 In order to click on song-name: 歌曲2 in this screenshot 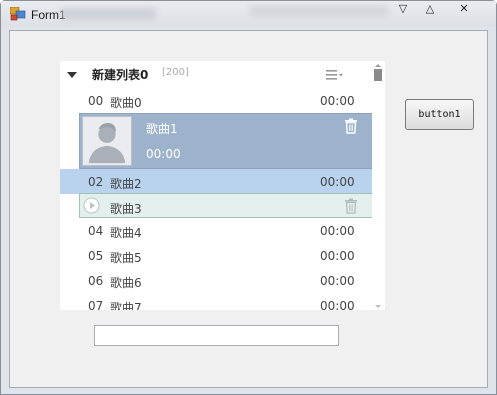, I will do `click(126, 184)`.